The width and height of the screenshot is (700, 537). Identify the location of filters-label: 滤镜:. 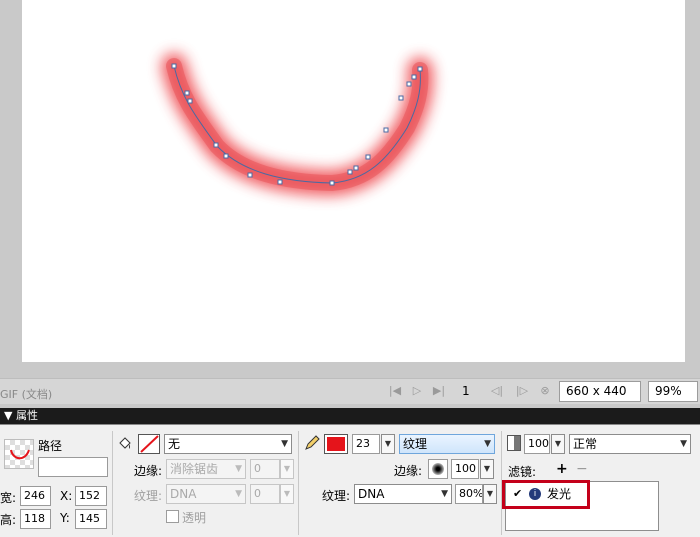
(522, 472).